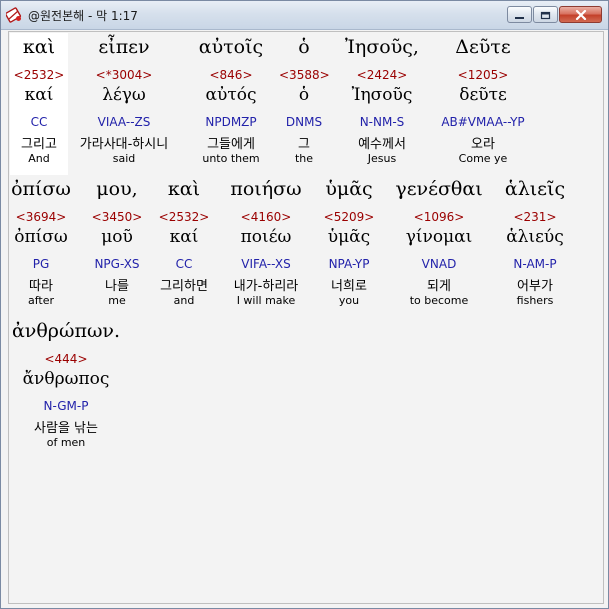  I want to click on english-gloss: fishers, so click(535, 300).